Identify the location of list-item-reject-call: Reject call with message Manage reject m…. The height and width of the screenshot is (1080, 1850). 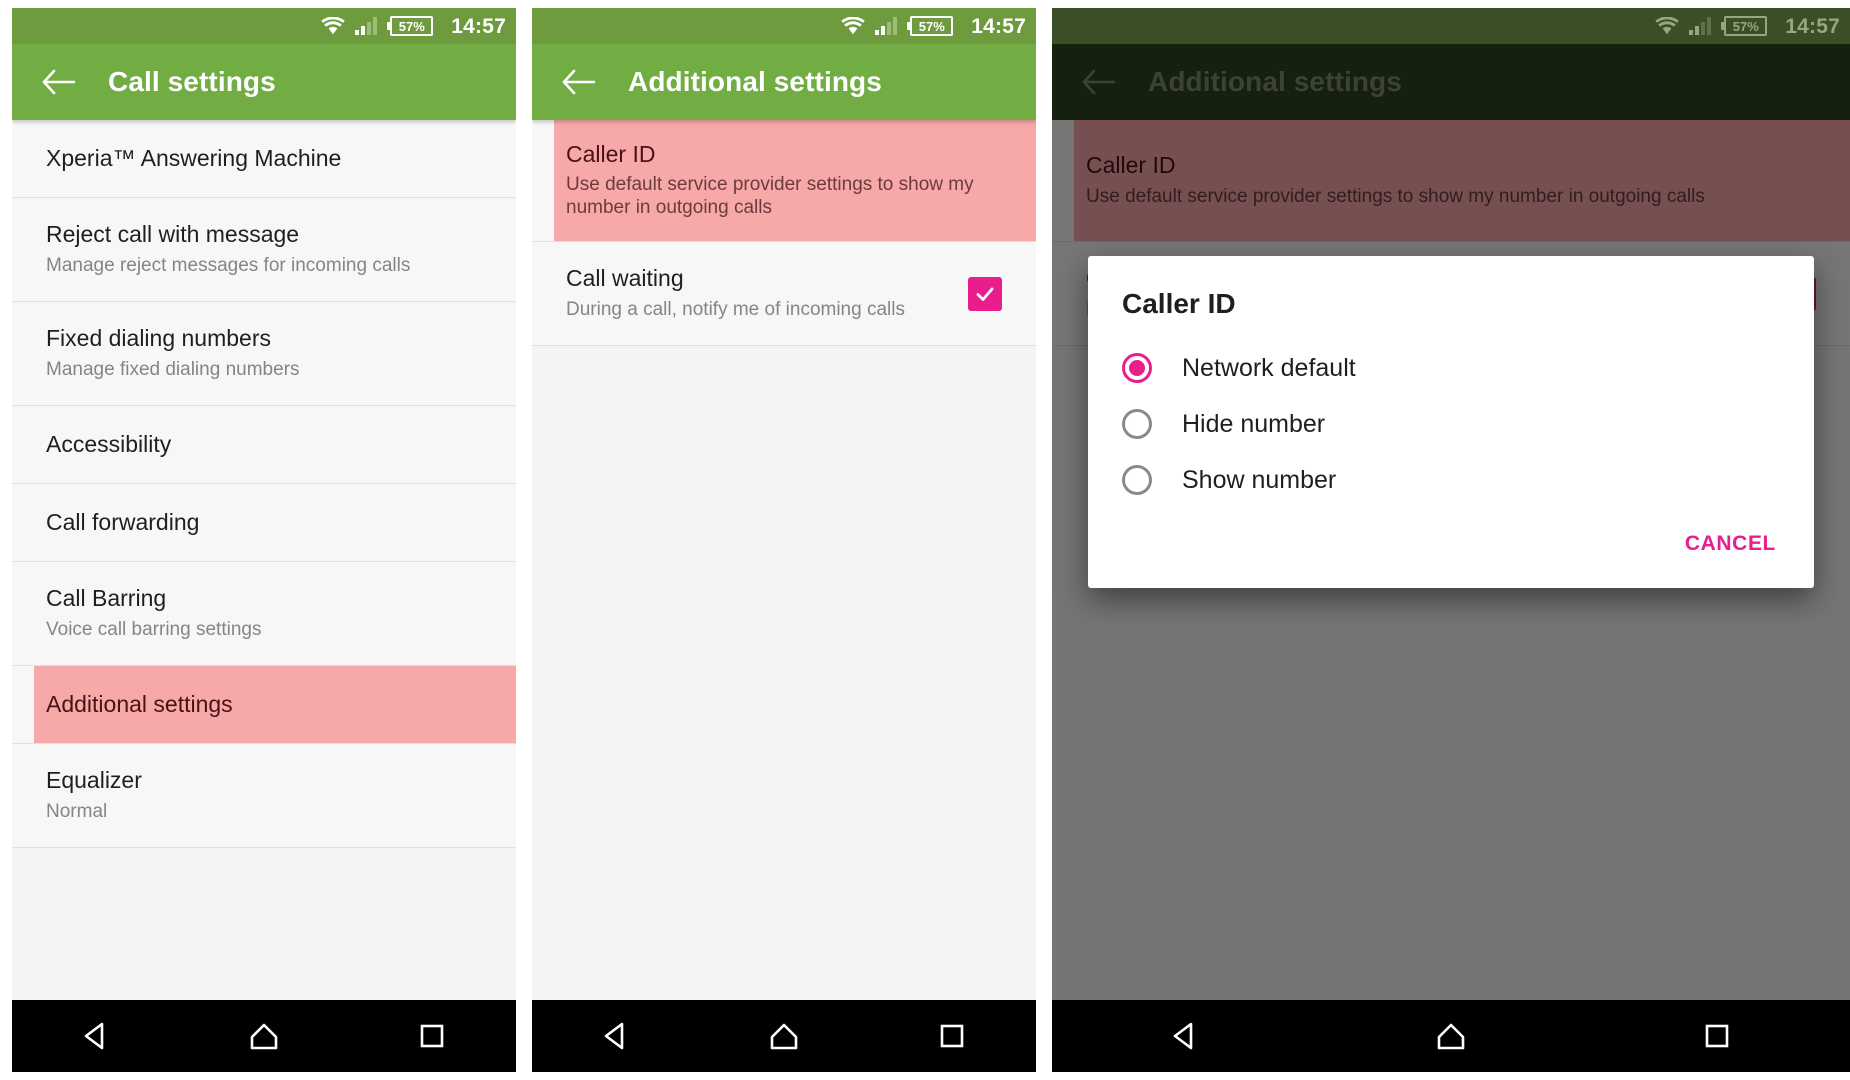
(264, 250).